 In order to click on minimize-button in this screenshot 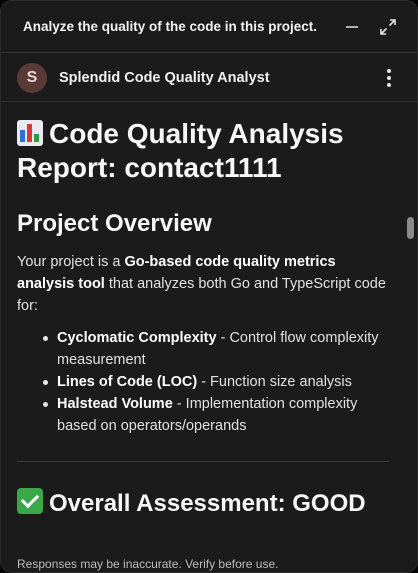, I will do `click(352, 27)`.